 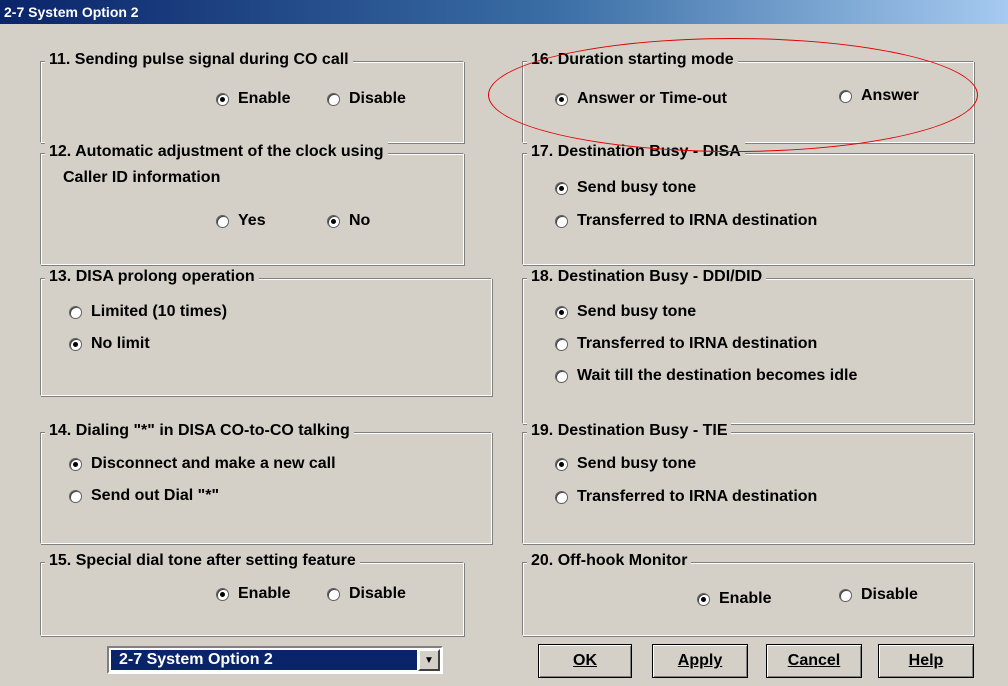 What do you see at coordinates (213, 463) in the screenshot?
I see `radio-label: Disconnect and make a new call` at bounding box center [213, 463].